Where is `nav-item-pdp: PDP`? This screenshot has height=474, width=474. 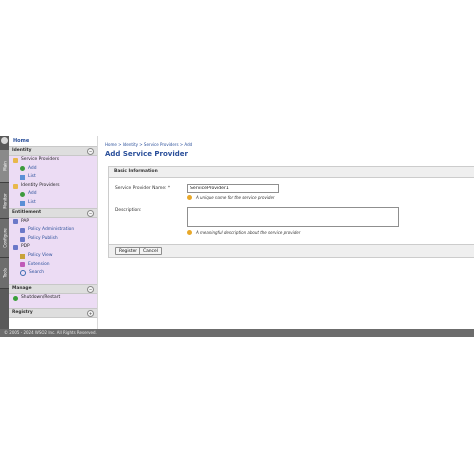
nav-item-pdp: PDP is located at coordinates (53, 247).